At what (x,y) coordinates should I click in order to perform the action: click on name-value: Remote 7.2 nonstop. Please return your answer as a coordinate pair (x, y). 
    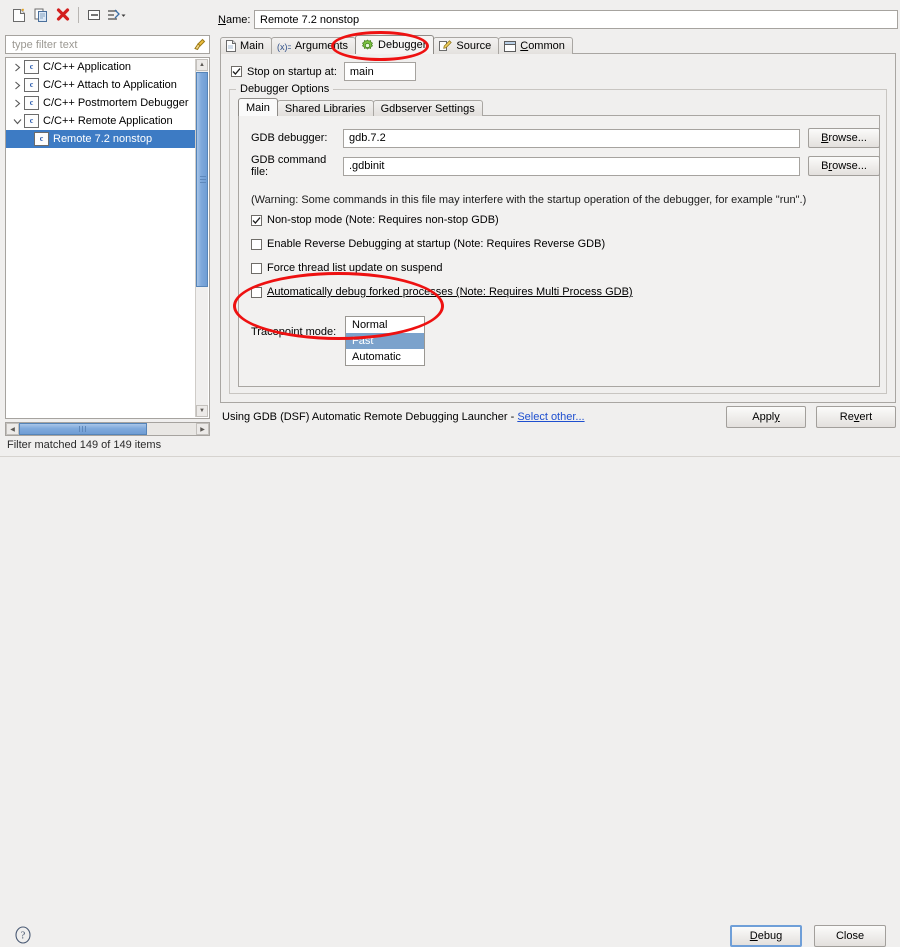
    Looking at the image, I should click on (310, 19).